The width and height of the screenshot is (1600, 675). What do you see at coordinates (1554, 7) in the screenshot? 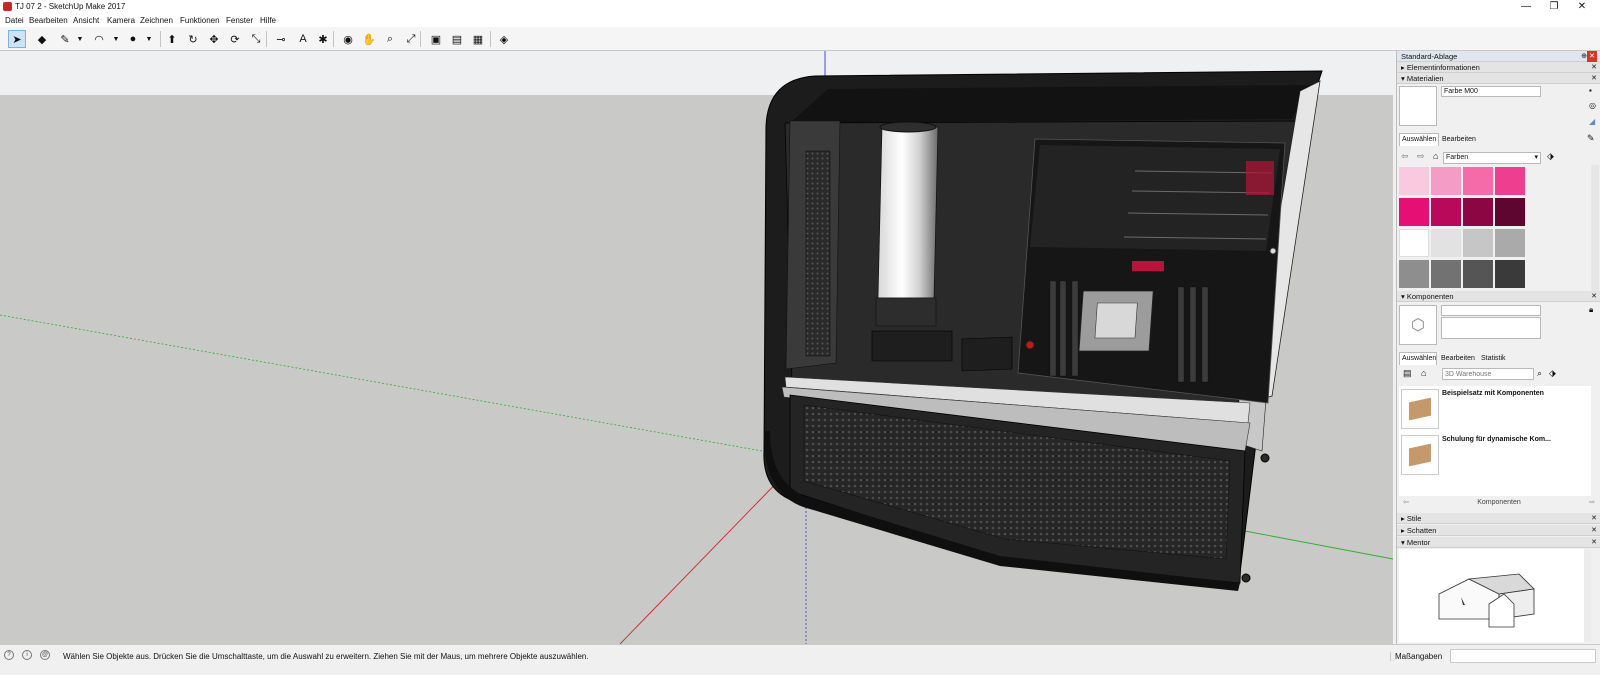
I see `maximize-button: ❐` at bounding box center [1554, 7].